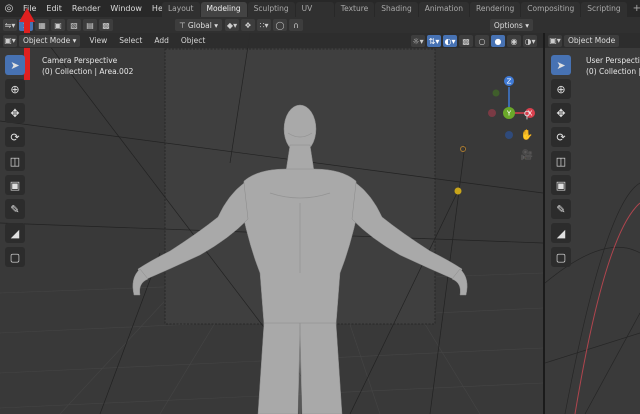 This screenshot has height=414, width=640. Describe the element at coordinates (193, 40) in the screenshot. I see `viewport-menu-object: Object` at that location.